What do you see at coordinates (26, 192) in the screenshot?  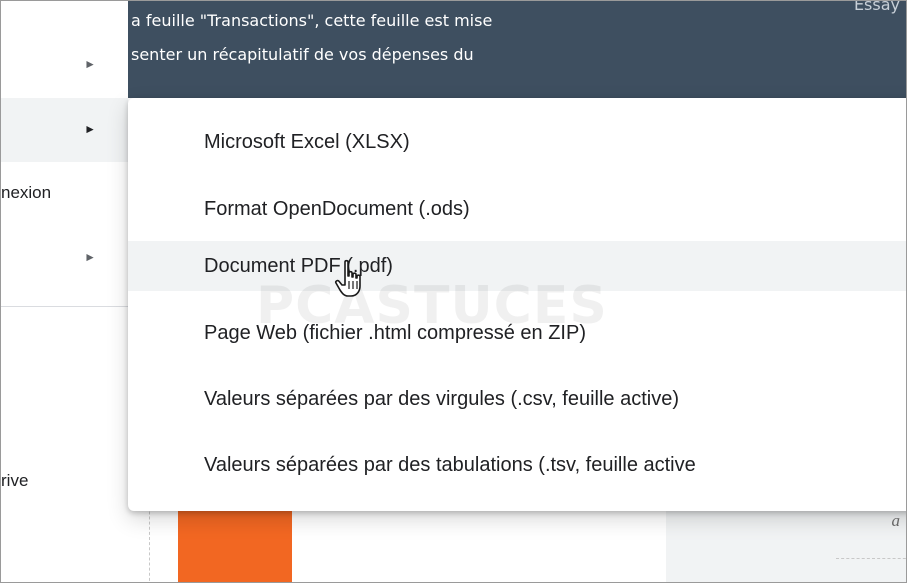 I see `parent-menu-item-label: nexion` at bounding box center [26, 192].